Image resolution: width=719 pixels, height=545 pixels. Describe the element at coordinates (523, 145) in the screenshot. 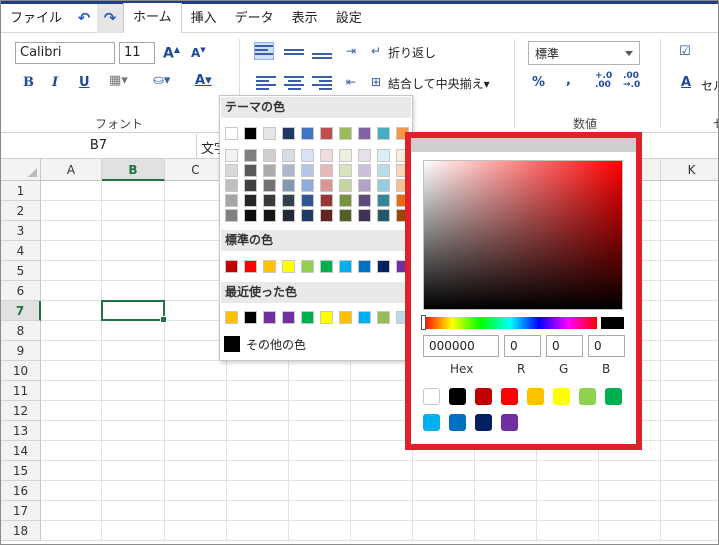

I see `picker-title-bar` at that location.